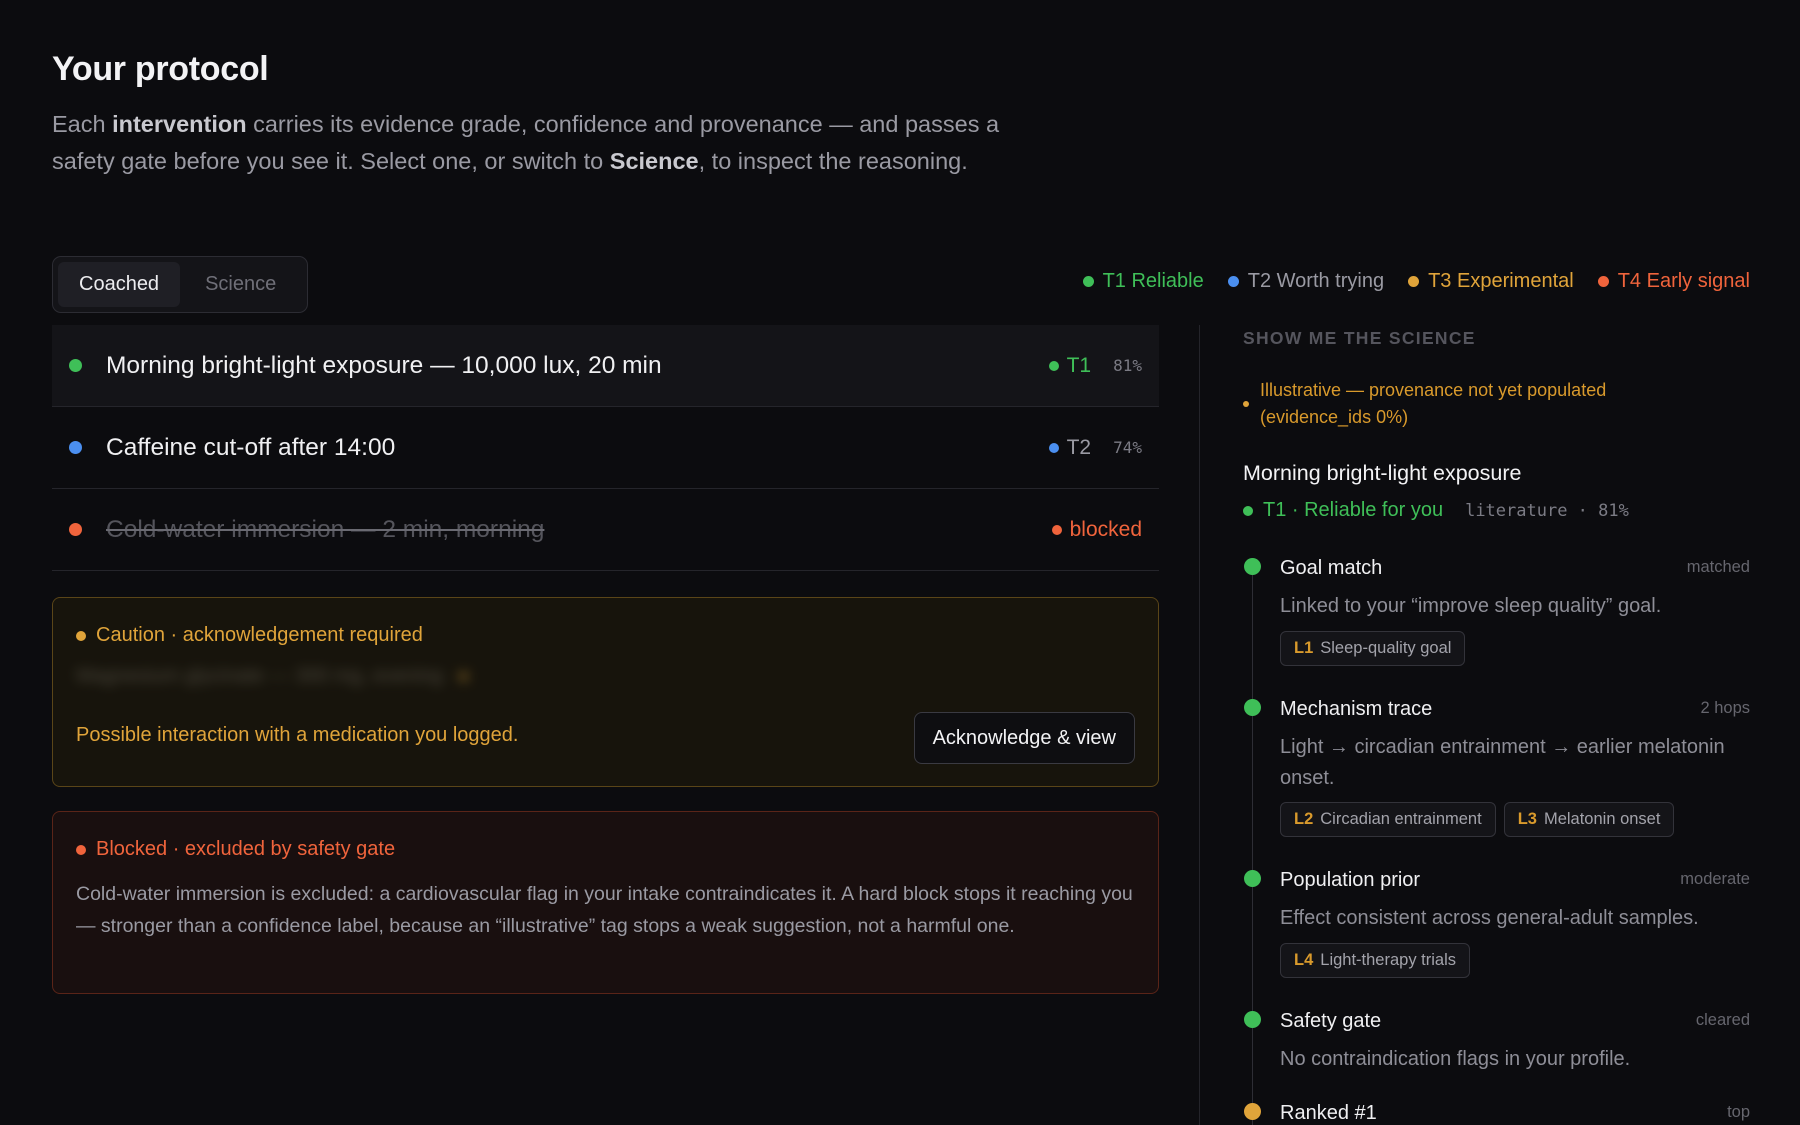 This screenshot has height=1125, width=1800. I want to click on tier-badge: T2, so click(1079, 447).